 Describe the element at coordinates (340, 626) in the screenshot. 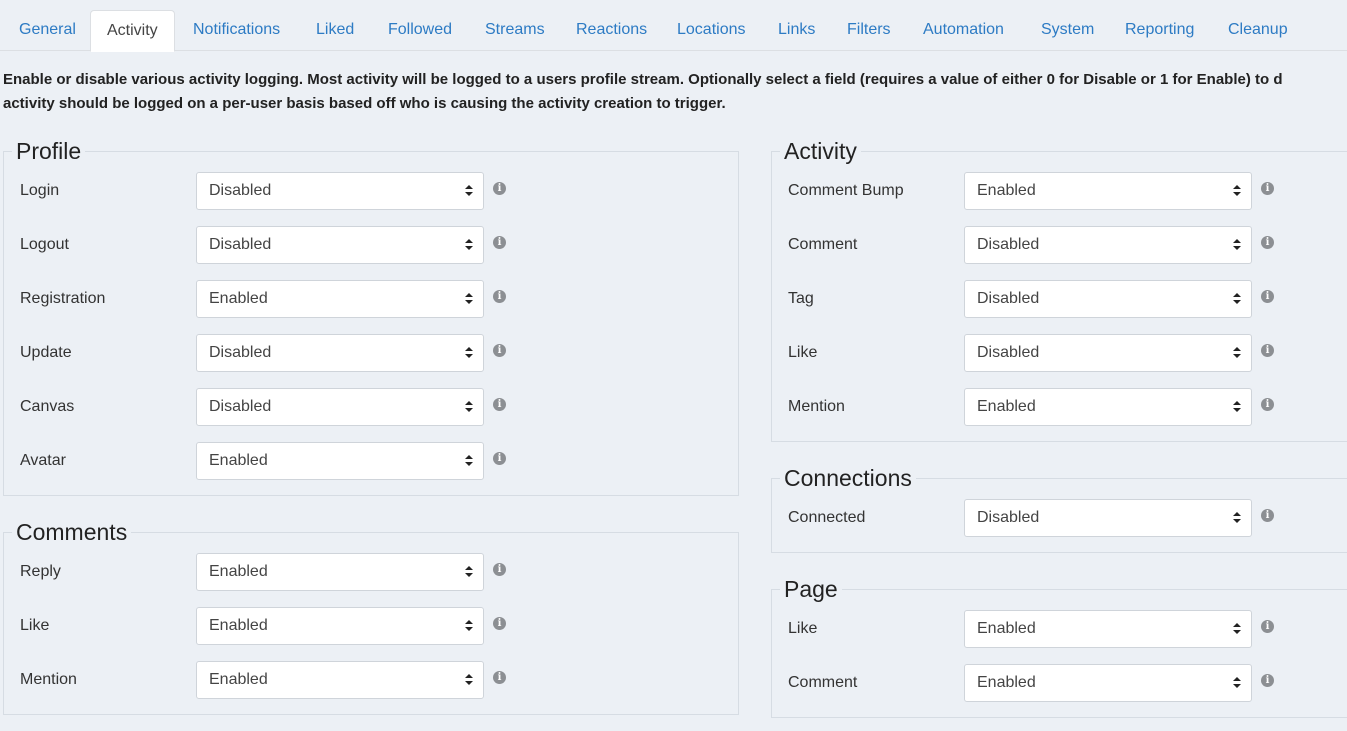

I see `select-comments-like: Enabled` at that location.